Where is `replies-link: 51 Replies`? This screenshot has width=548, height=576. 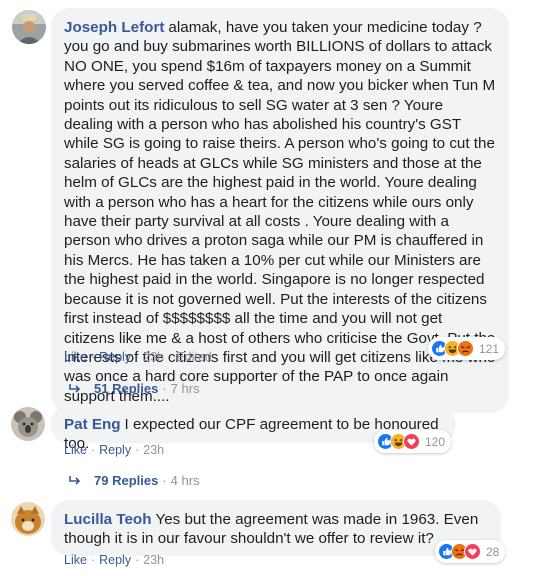 replies-link: 51 Replies is located at coordinates (126, 388).